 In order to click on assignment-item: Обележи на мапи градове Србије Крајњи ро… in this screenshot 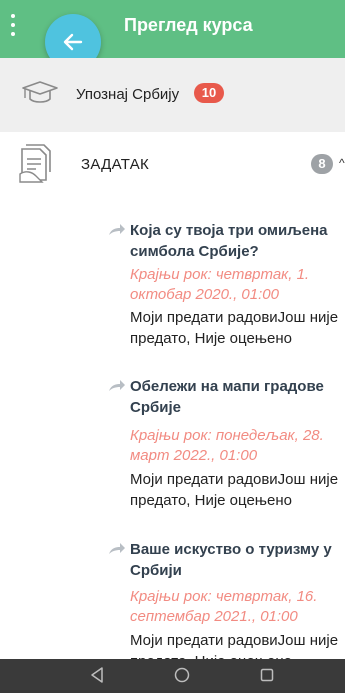, I will do `click(226, 442)`.